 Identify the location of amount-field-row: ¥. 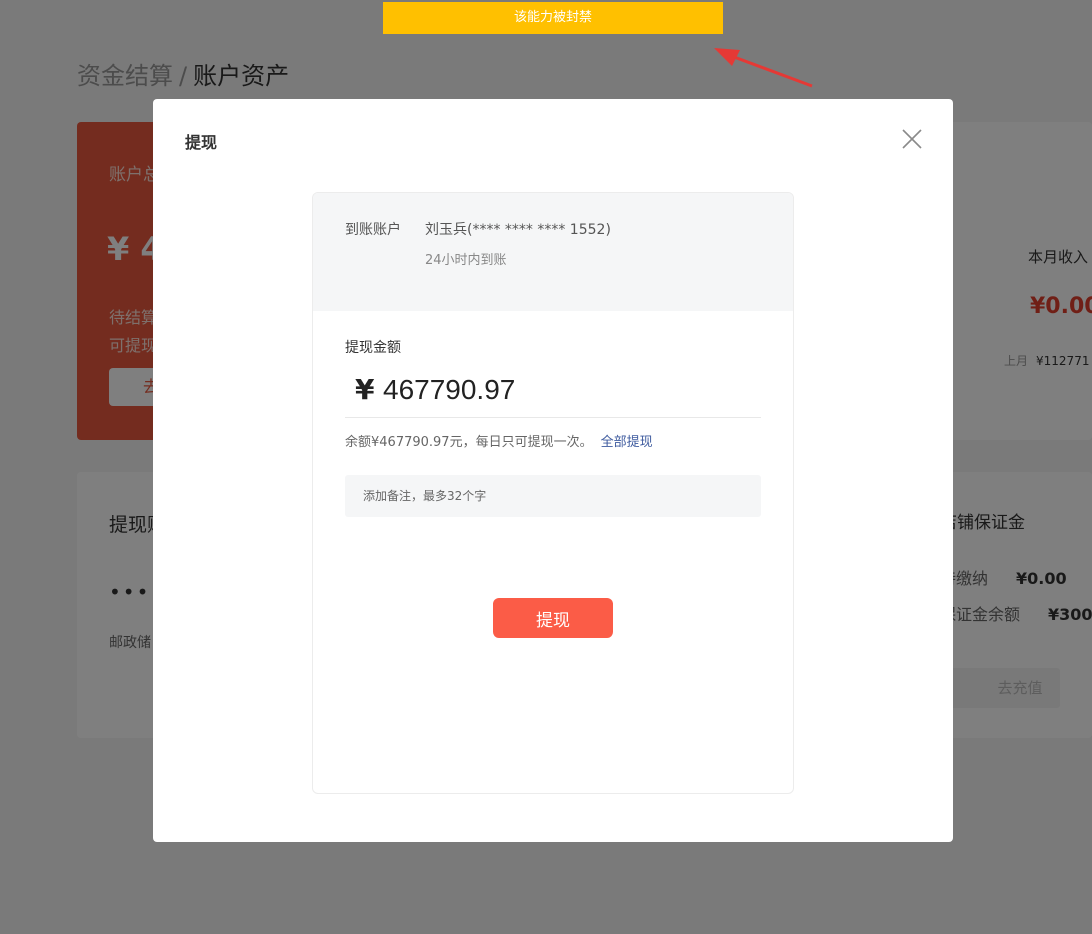
(553, 392).